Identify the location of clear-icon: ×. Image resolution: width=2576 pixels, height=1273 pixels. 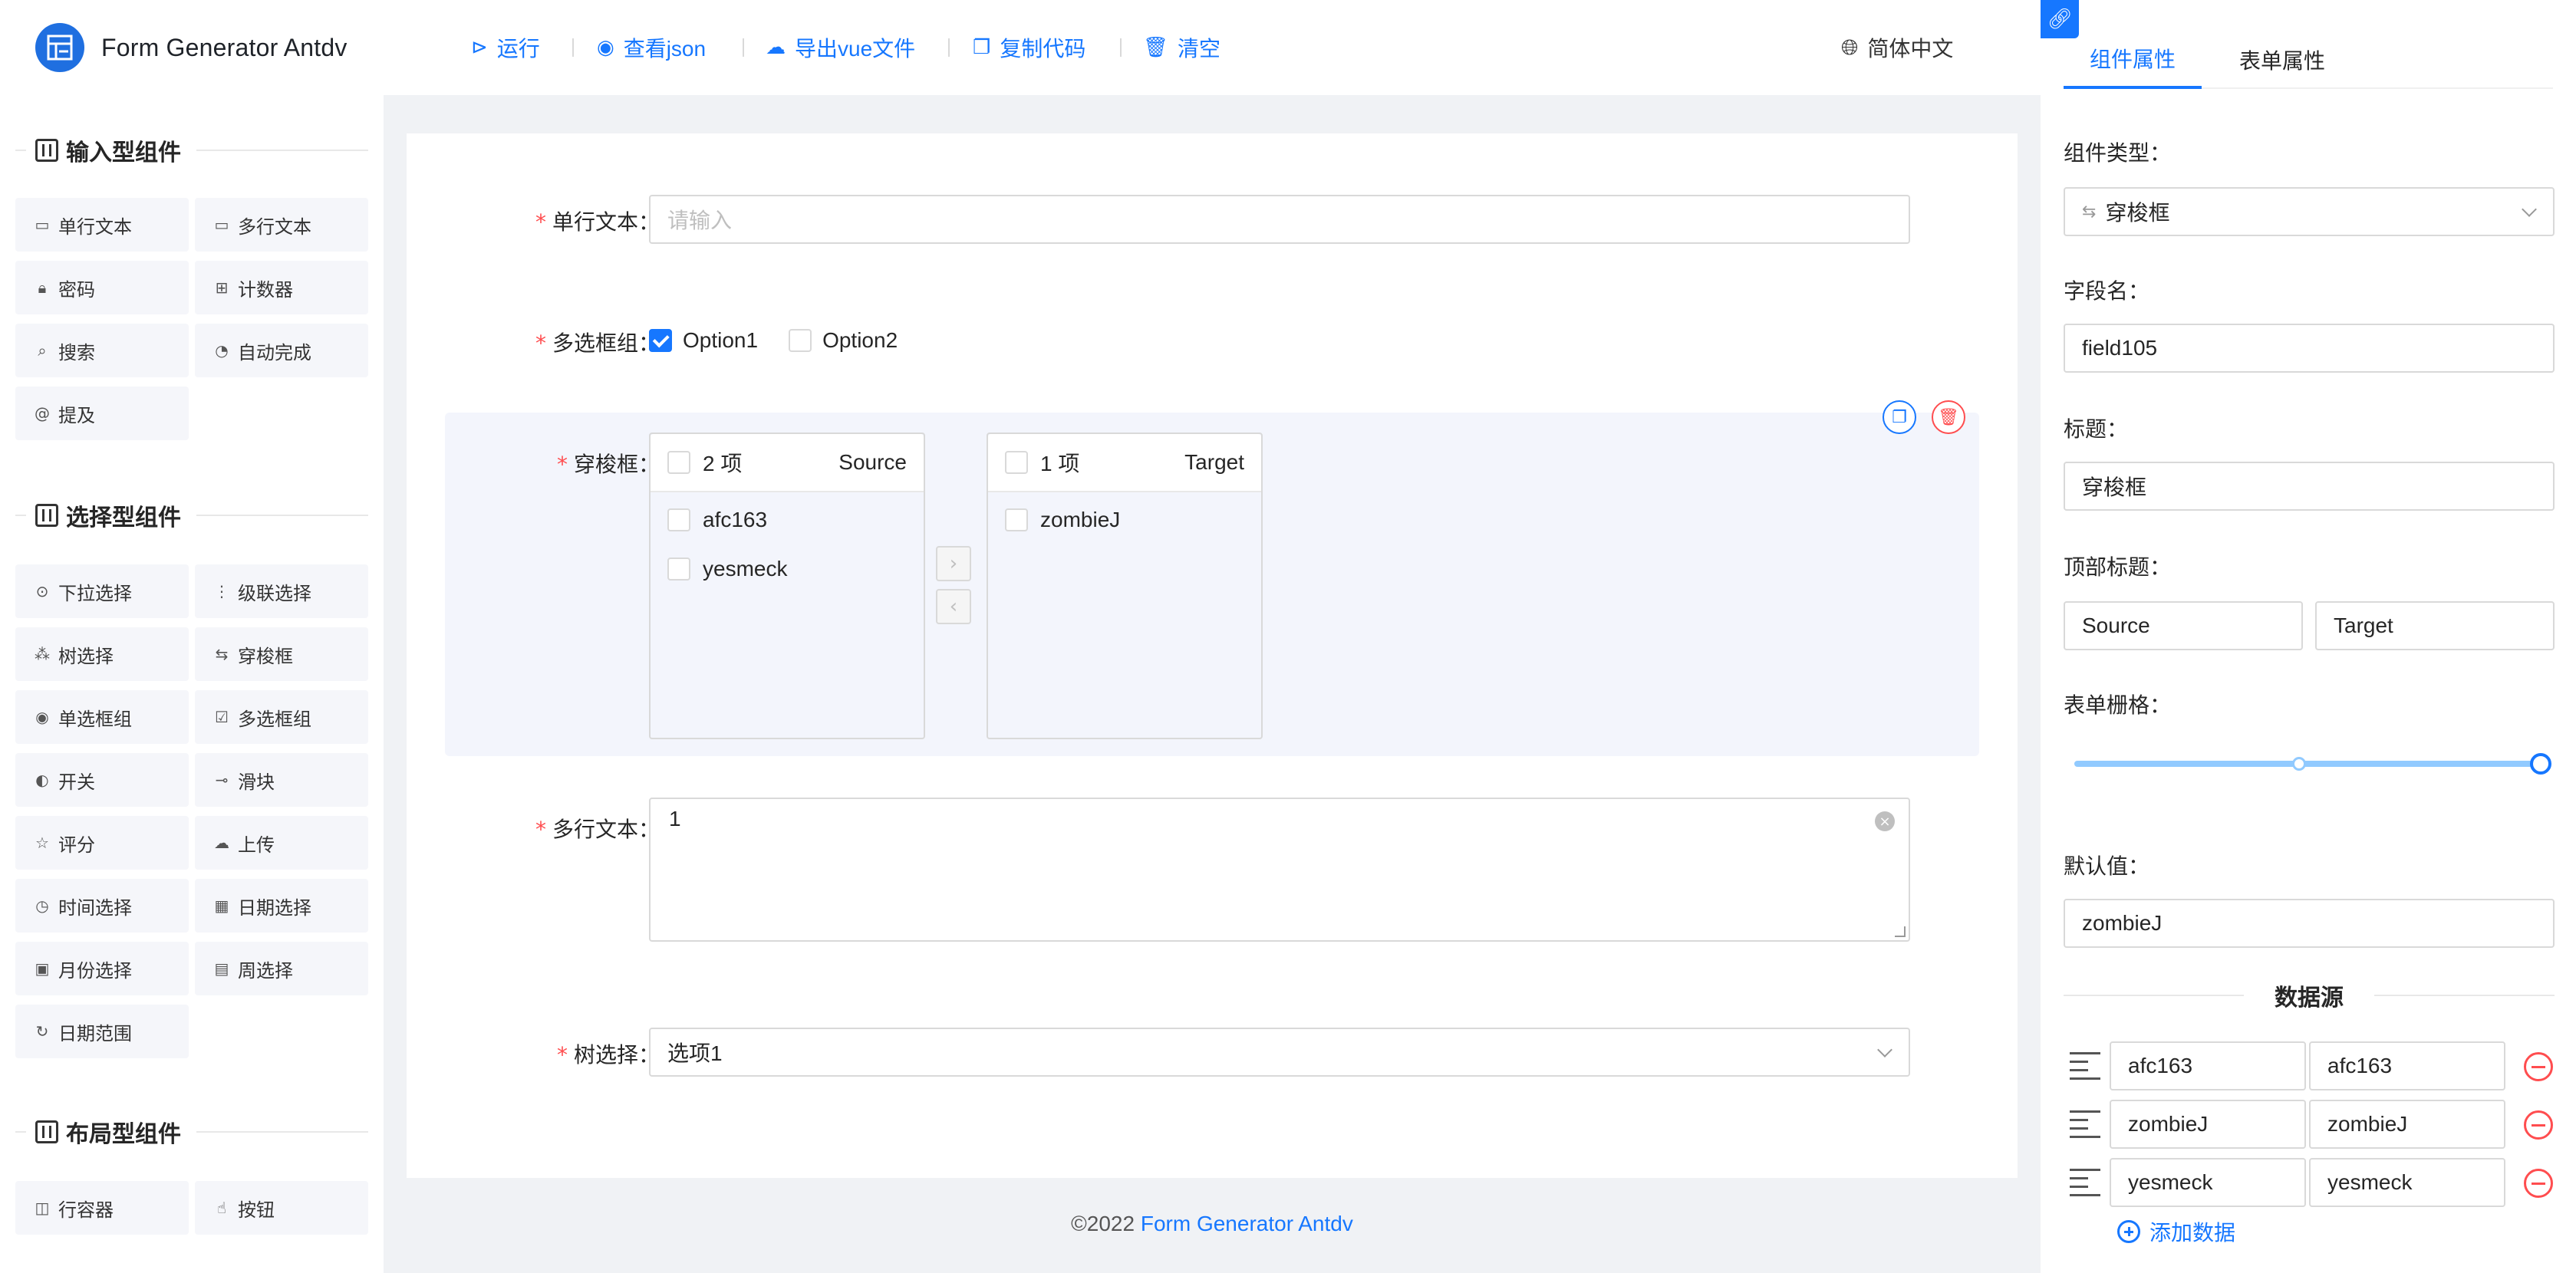
(1885, 821).